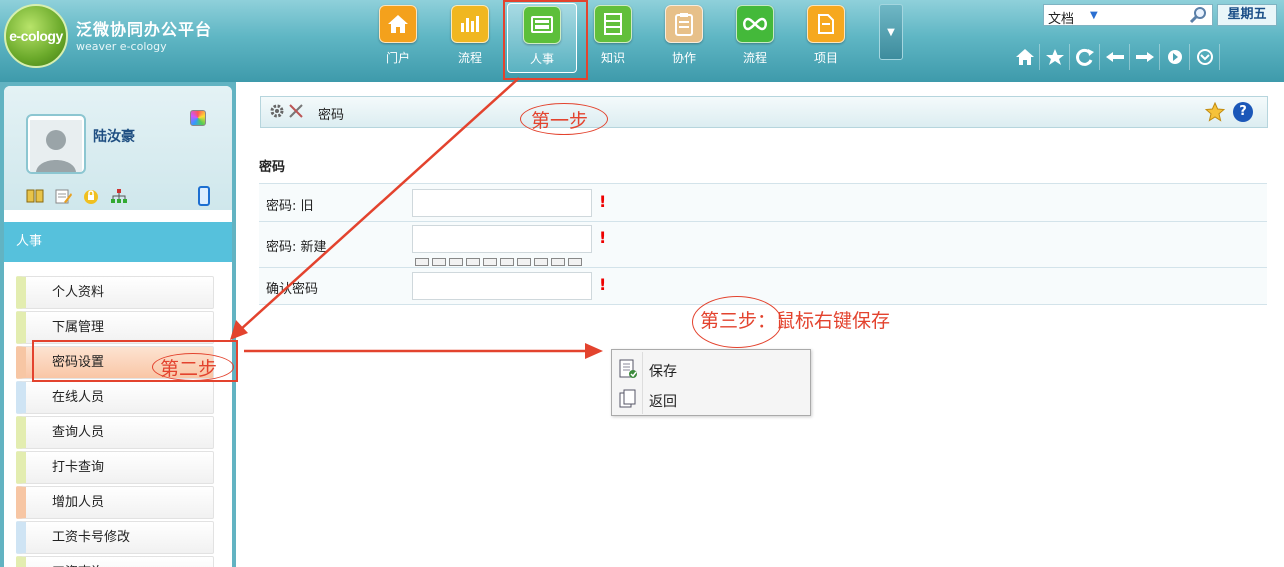  Describe the element at coordinates (470, 24) in the screenshot. I see `bar-chart-icon` at that location.